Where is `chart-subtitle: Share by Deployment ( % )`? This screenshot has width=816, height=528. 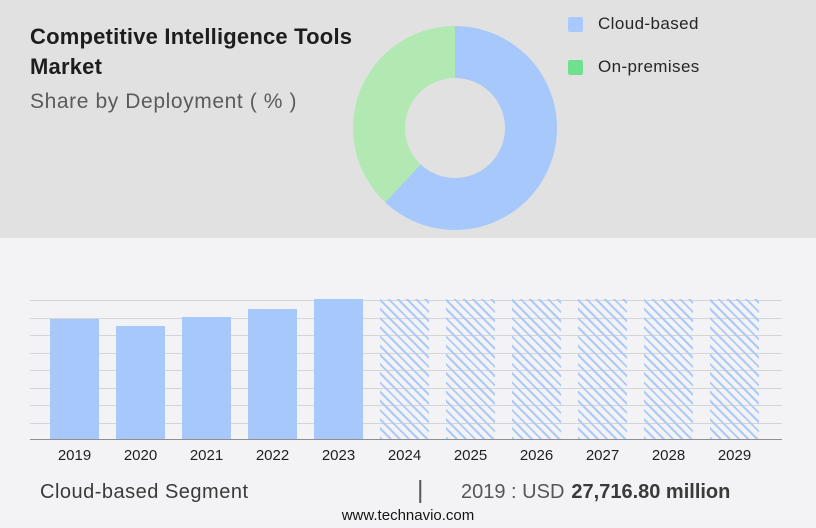 chart-subtitle: Share by Deployment ( % ) is located at coordinates (164, 101).